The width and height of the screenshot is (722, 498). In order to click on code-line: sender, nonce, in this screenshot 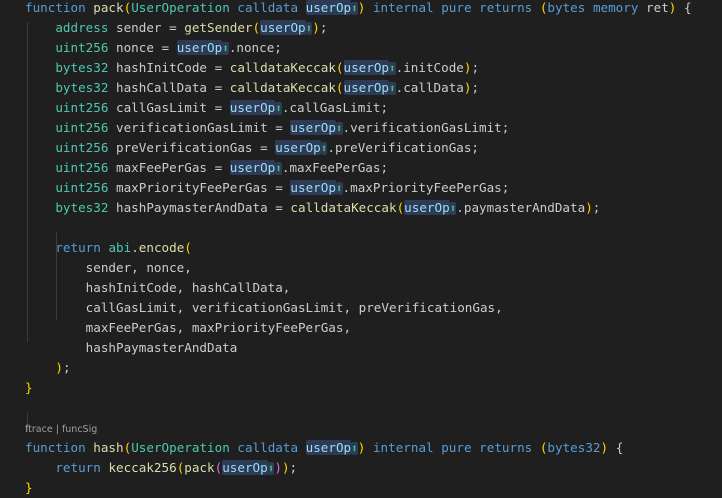, I will do `click(108, 268)`.